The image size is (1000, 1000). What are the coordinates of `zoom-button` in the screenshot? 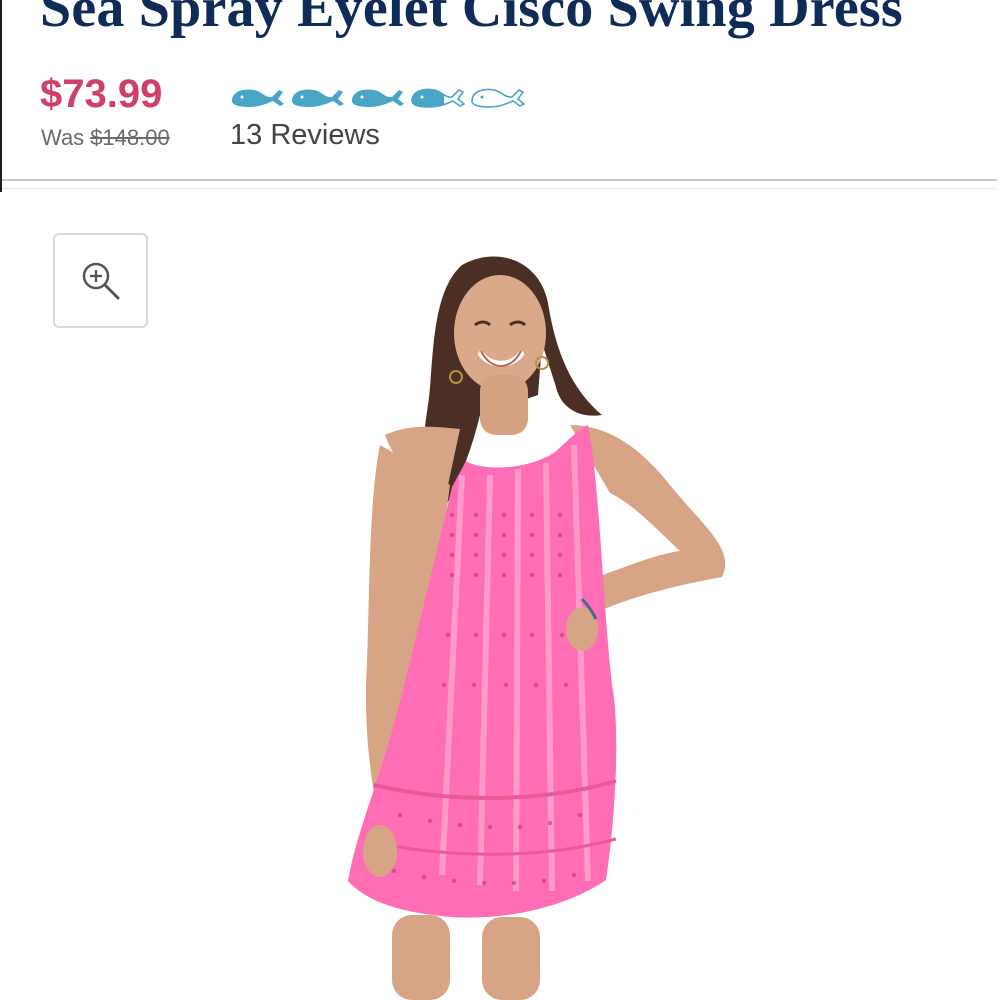 It's located at (100, 280).